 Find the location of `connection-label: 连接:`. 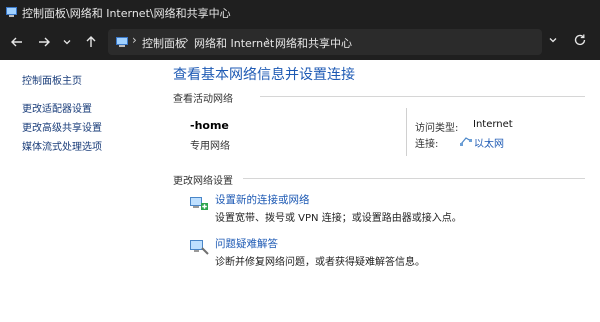

connection-label: 连接: is located at coordinates (427, 144).